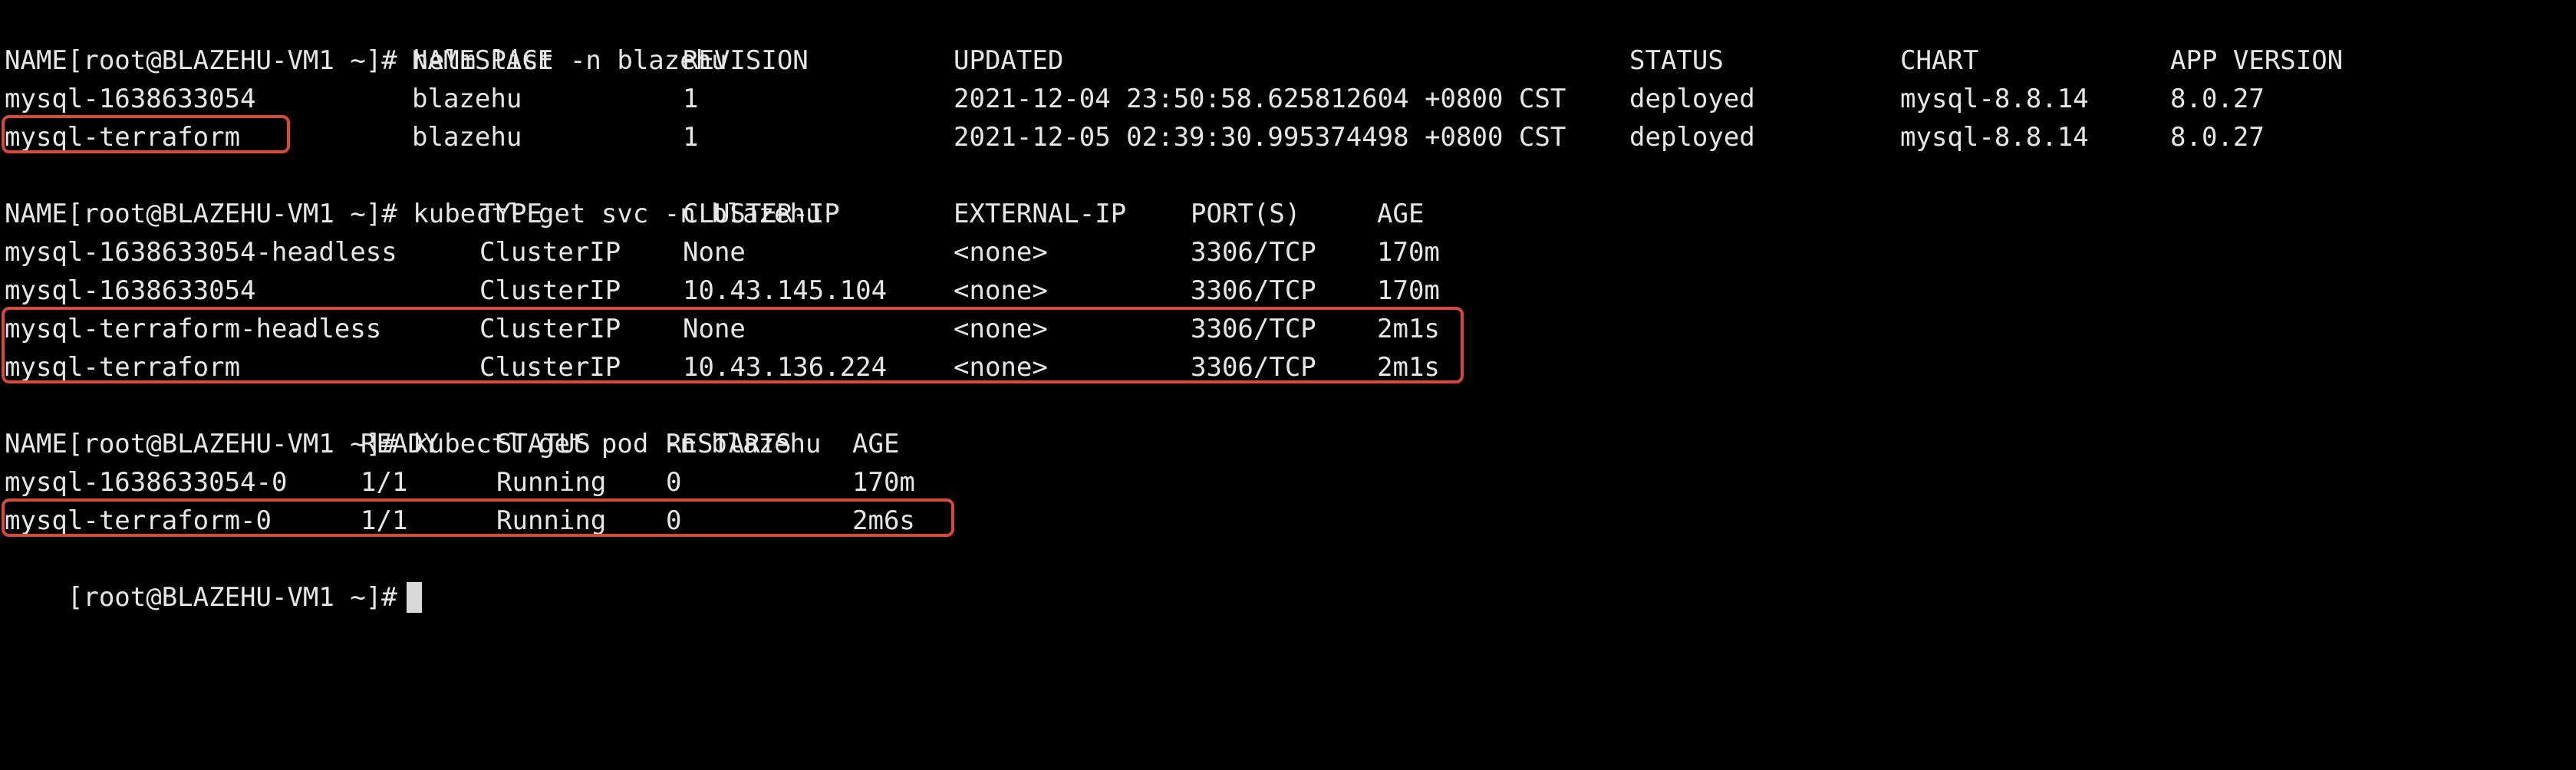 This screenshot has height=770, width=2576. Describe the element at coordinates (510, 214) in the screenshot. I see `svc-col-type: TYPE` at that location.